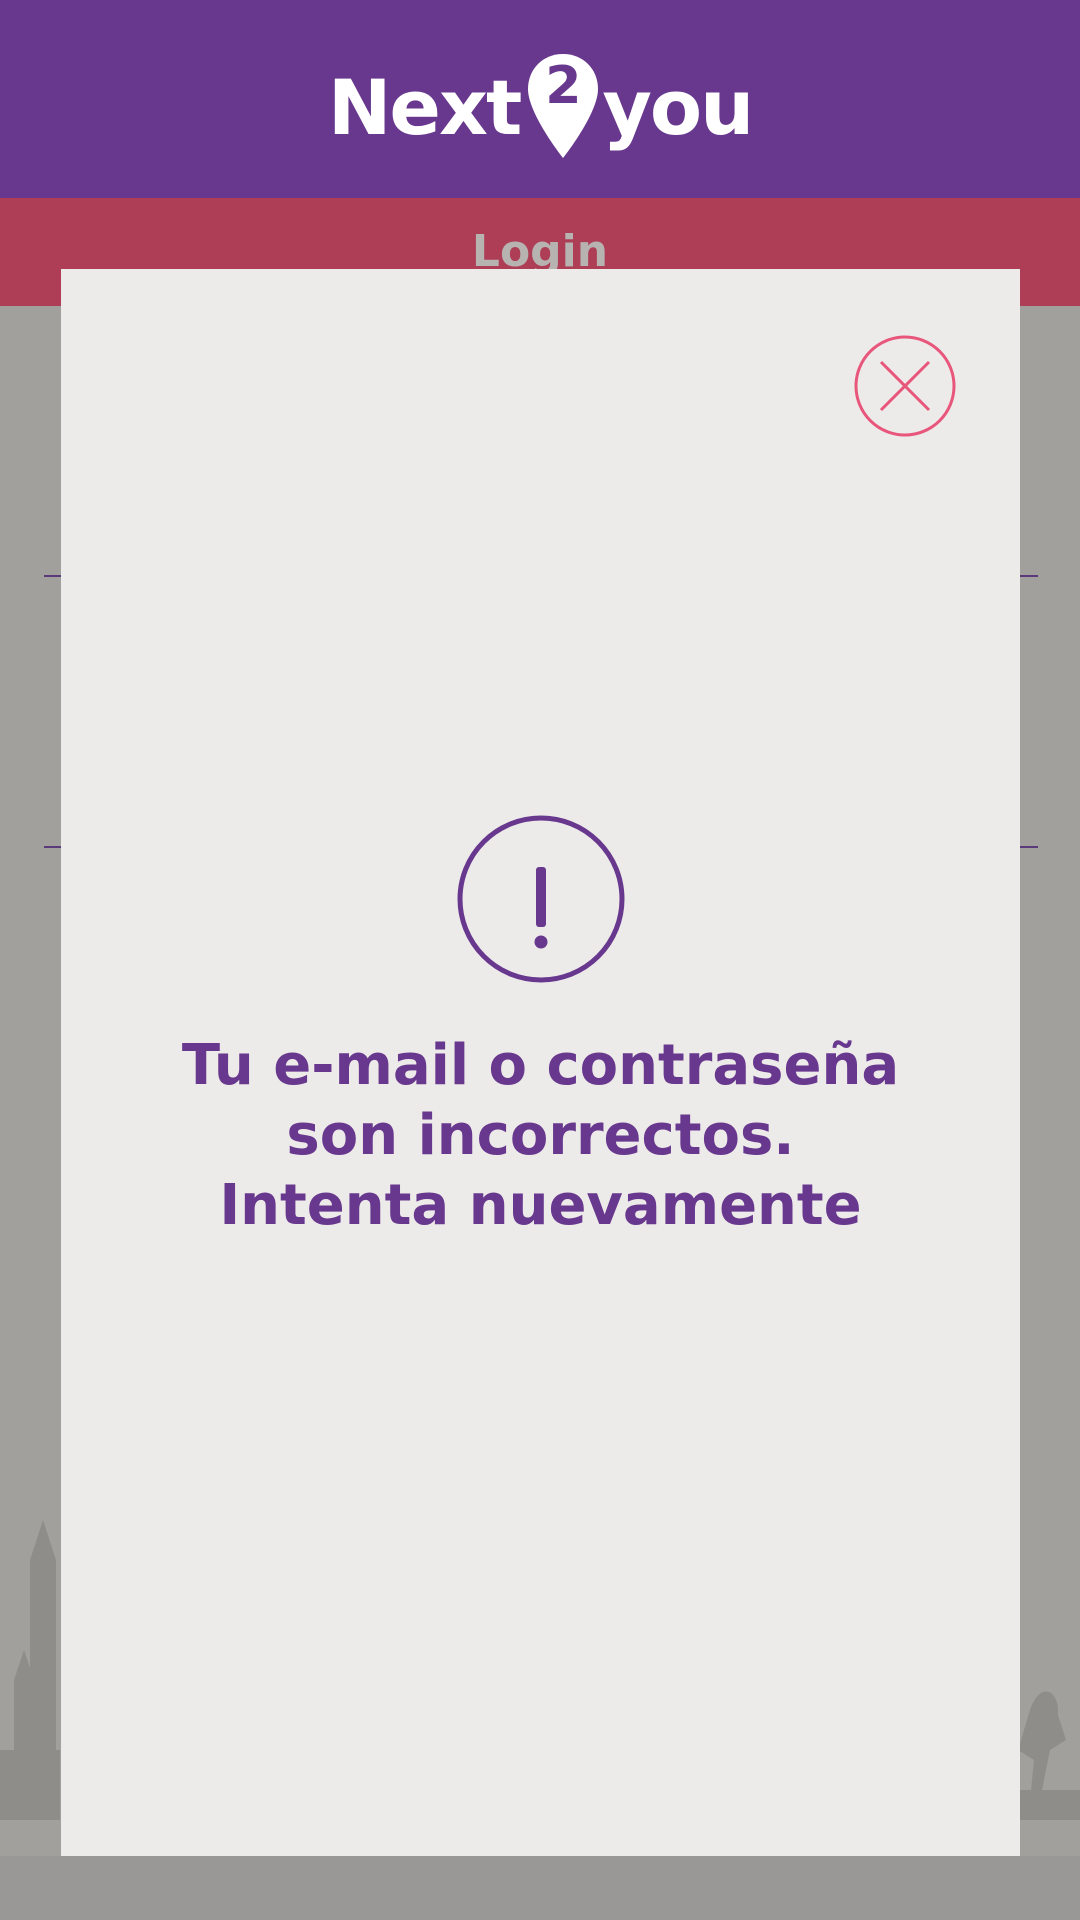 The width and height of the screenshot is (1080, 1920). Describe the element at coordinates (563, 86) in the screenshot. I see `logo-pin-digit: 2` at that location.